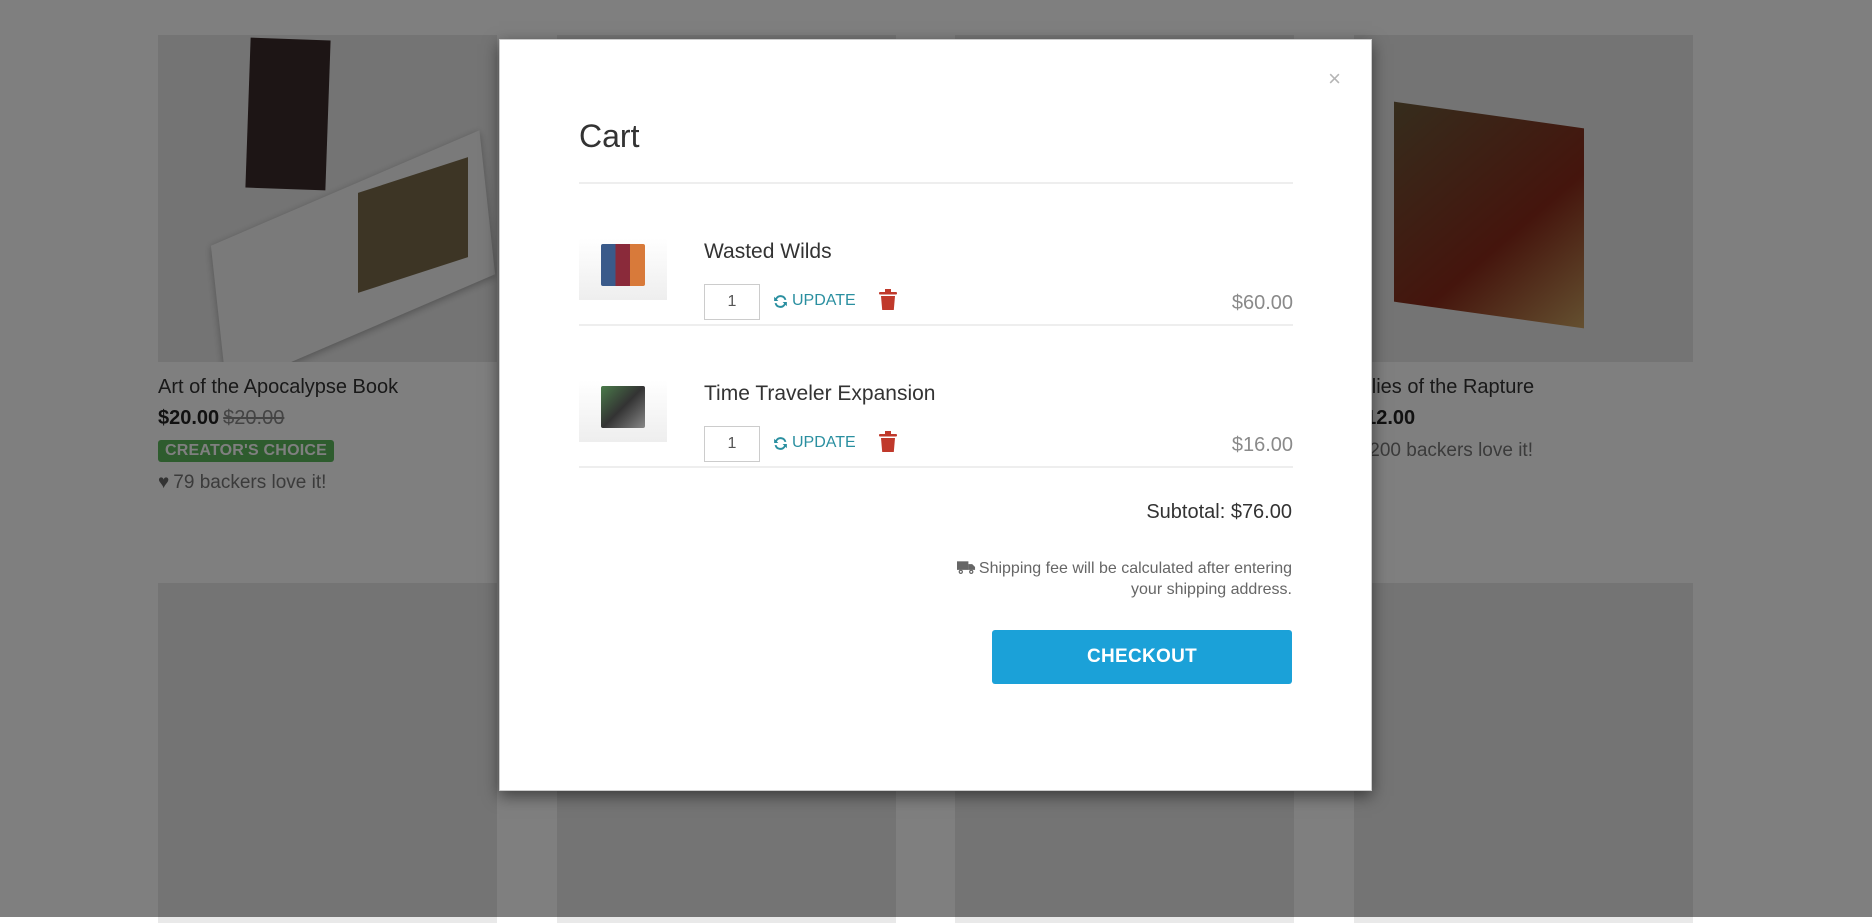 This screenshot has width=1872, height=923. What do you see at coordinates (609, 136) in the screenshot?
I see `modal-title: Cart` at bounding box center [609, 136].